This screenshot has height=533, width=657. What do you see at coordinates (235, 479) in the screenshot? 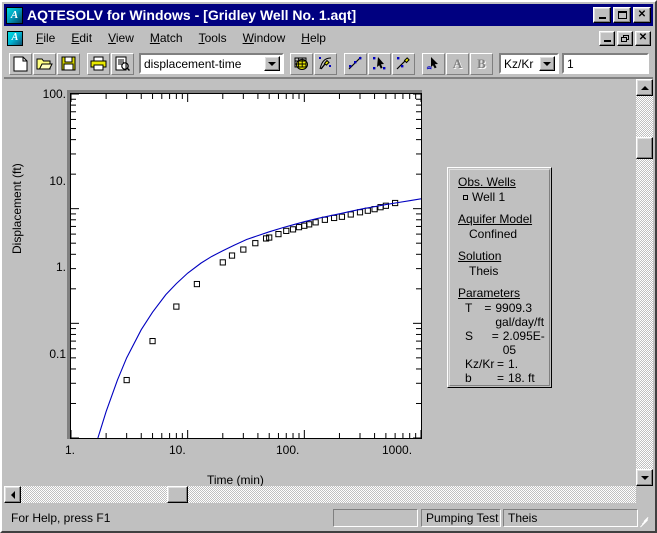
I see `x-axis-title: Time (min)` at bounding box center [235, 479].